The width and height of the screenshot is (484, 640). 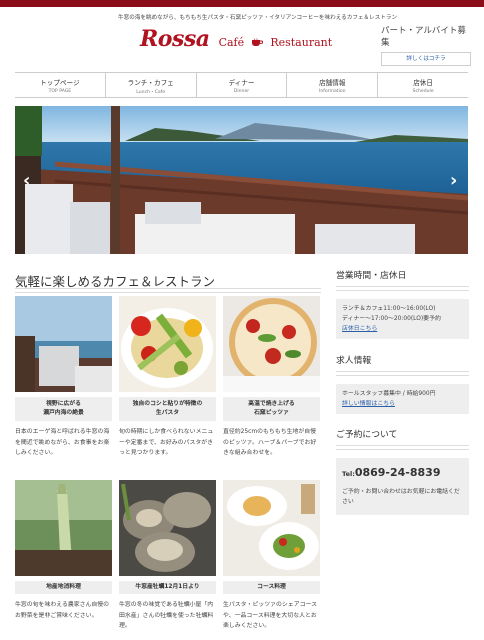 I want to click on card-description: 生パスタ・ピッツァのシェアコースや、一品コース料理を大切な人とお楽しみください。, so click(x=270, y=615).